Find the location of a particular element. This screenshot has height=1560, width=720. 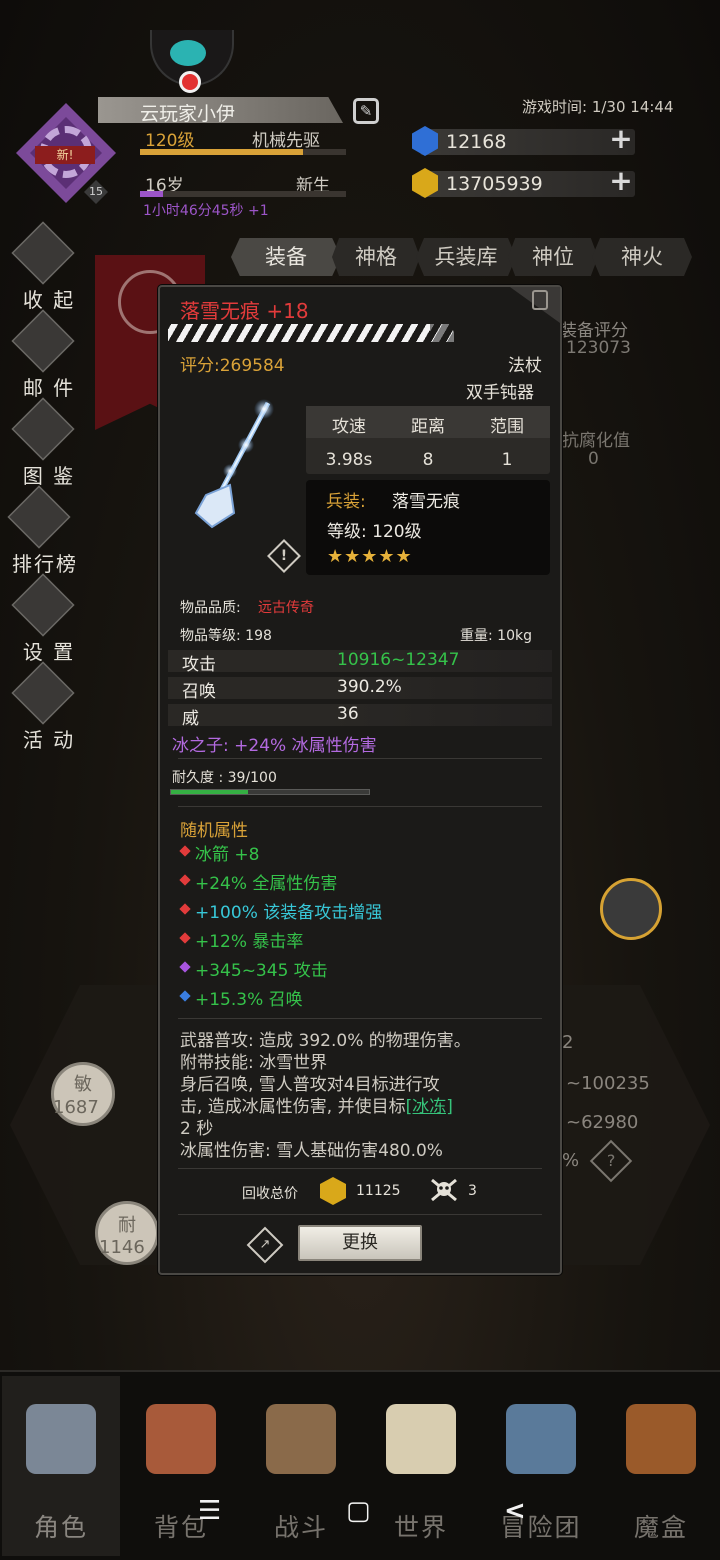

side-codex-button: 图 鉴 is located at coordinates (43, 442).